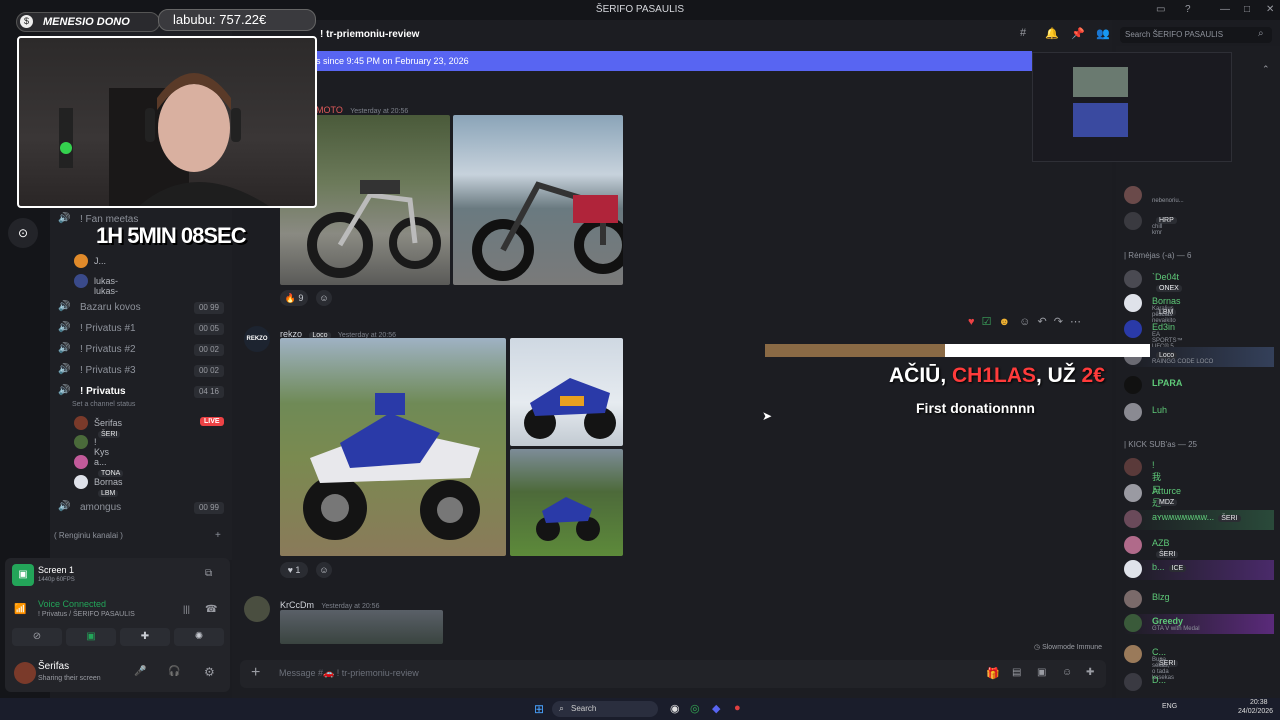 The width and height of the screenshot is (1280, 720). I want to click on settings-icon: ⚙, so click(209, 672).